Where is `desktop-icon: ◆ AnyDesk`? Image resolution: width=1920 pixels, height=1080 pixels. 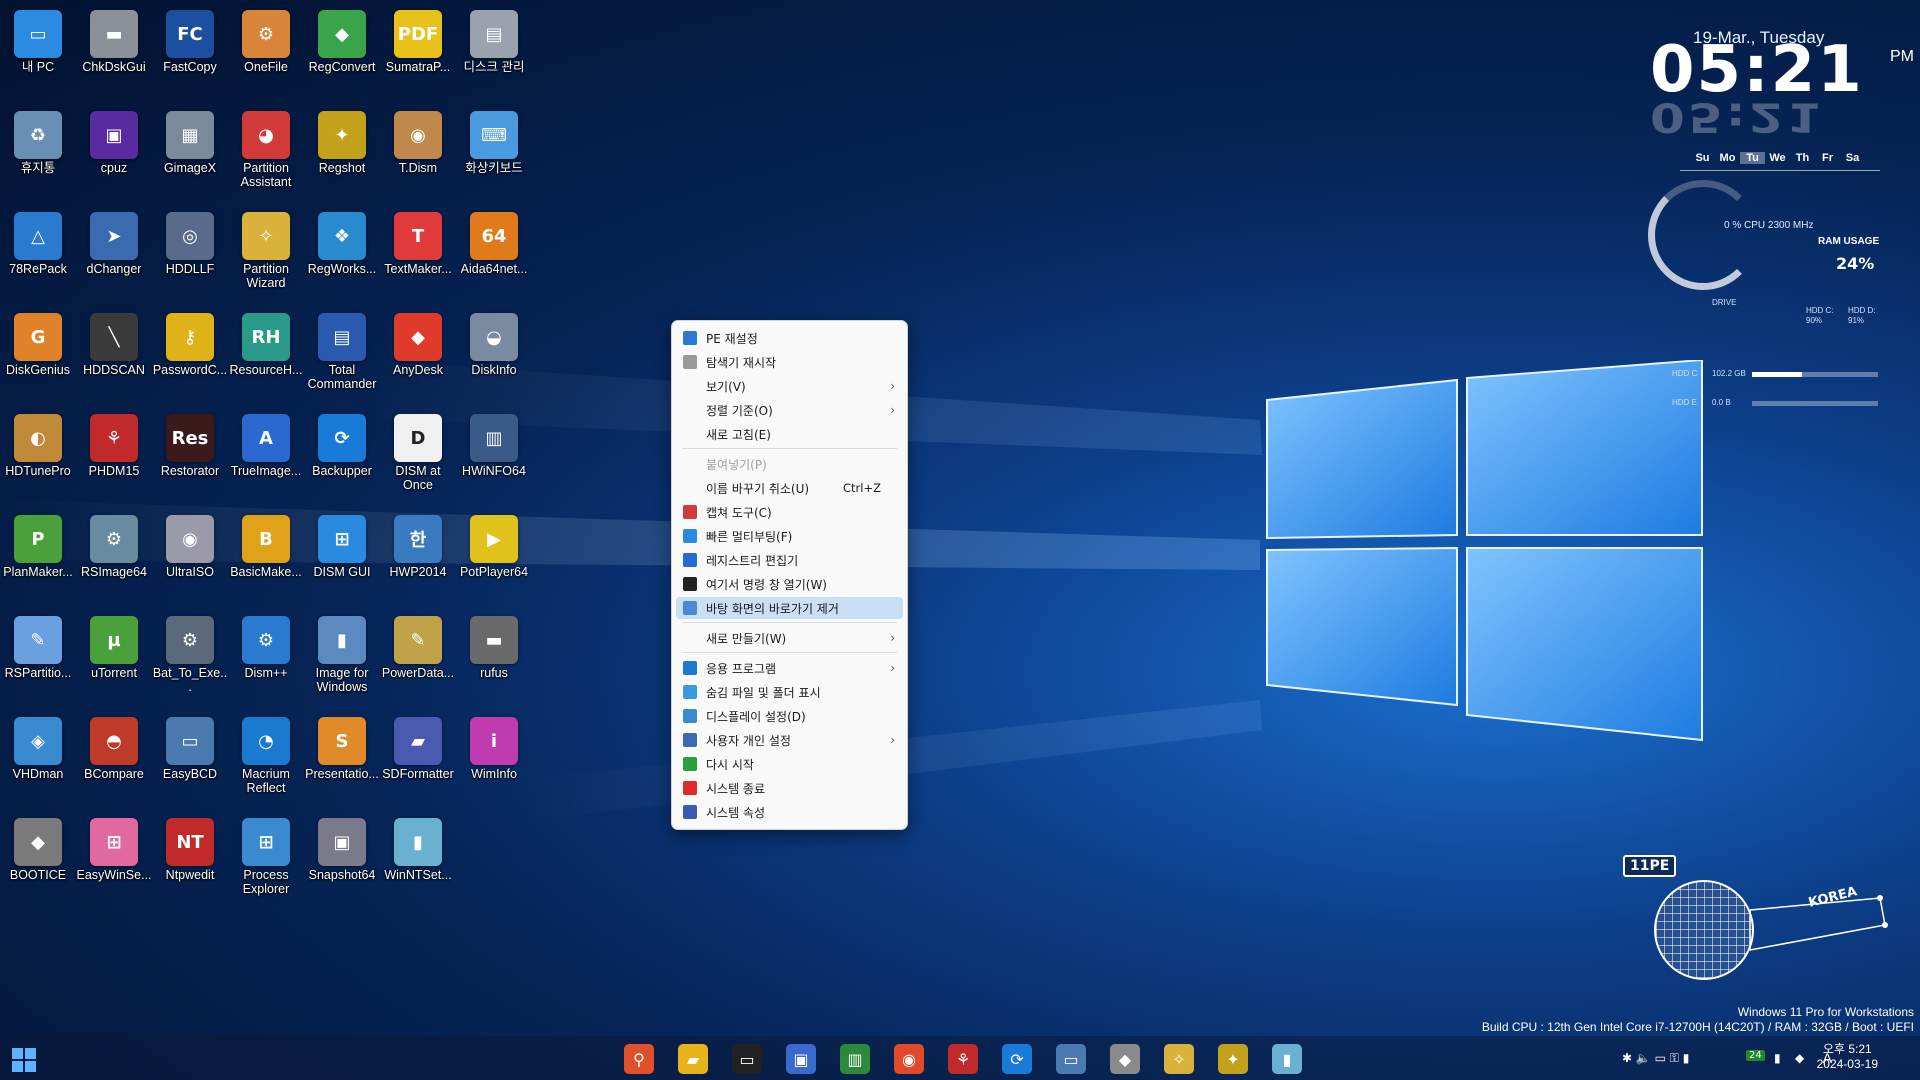 desktop-icon: ◆ AnyDesk is located at coordinates (418, 357).